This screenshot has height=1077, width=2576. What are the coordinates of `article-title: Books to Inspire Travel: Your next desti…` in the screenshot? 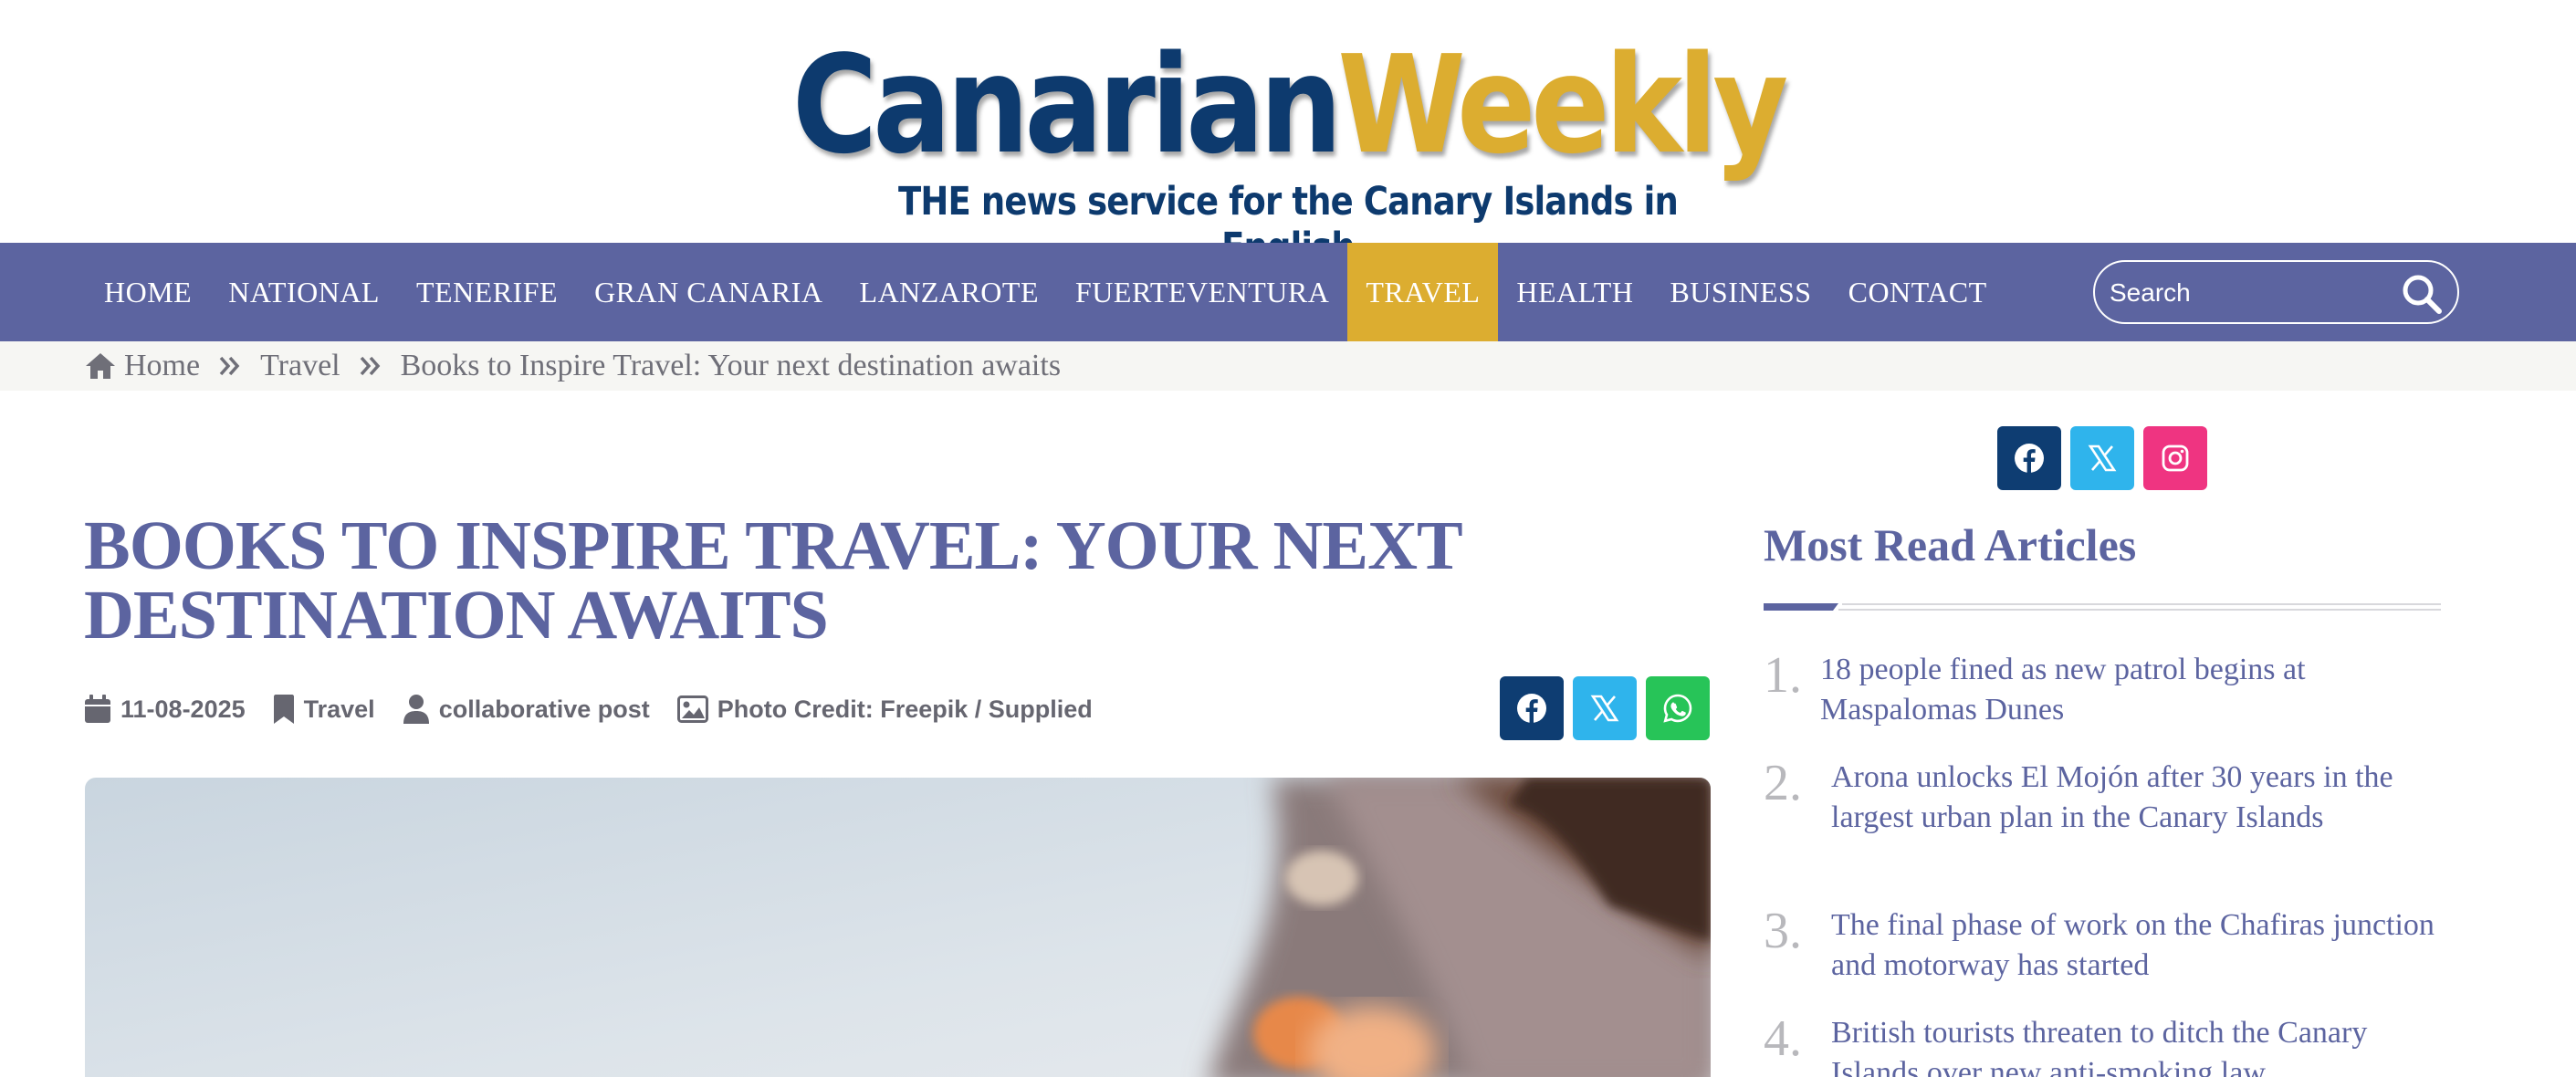 It's located at (772, 580).